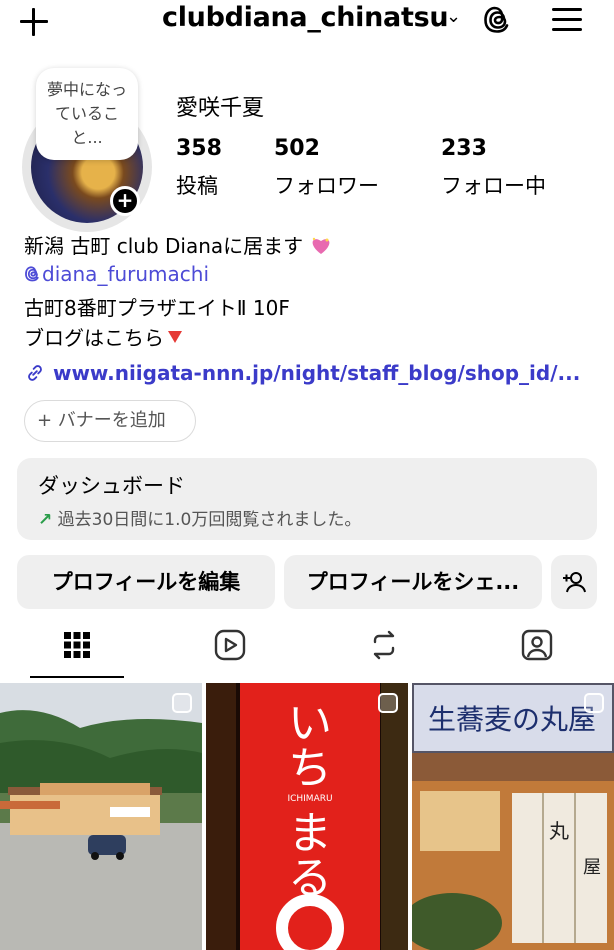 This screenshot has width=614, height=950. Describe the element at coordinates (125, 201) in the screenshot. I see `add-story-icon: +` at that location.